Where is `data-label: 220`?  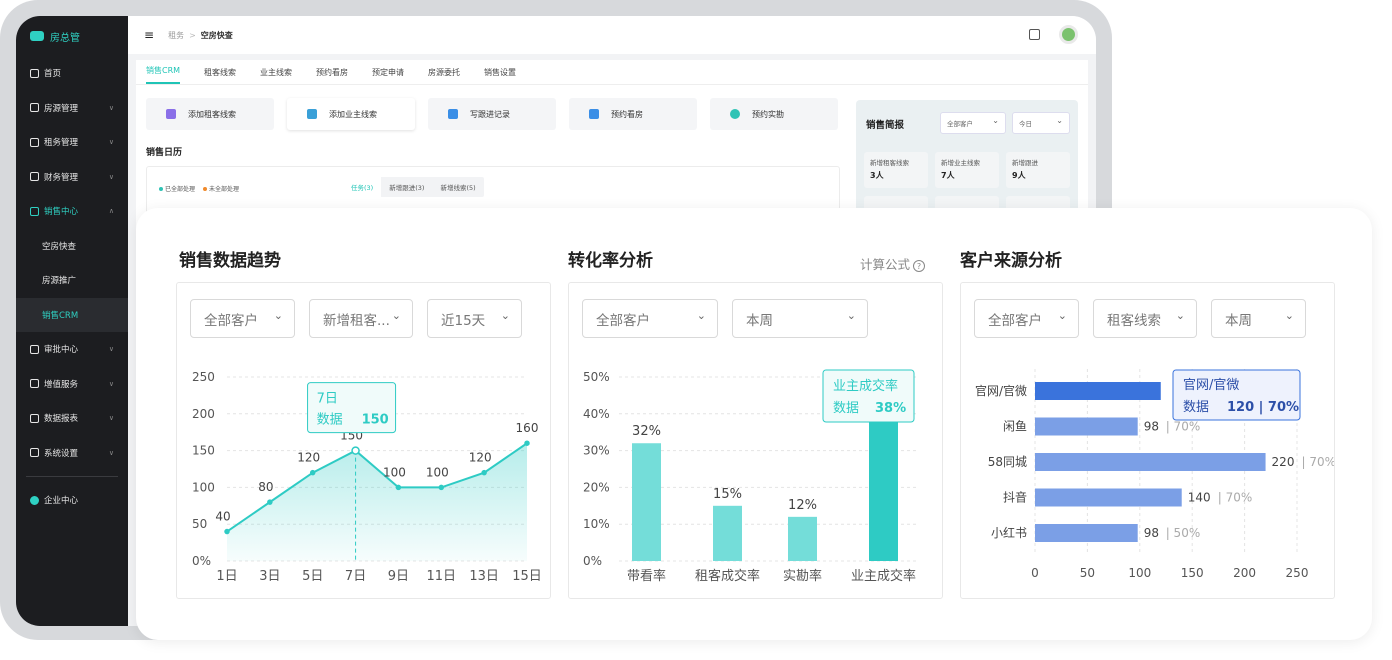
data-label: 220 is located at coordinates (1283, 462).